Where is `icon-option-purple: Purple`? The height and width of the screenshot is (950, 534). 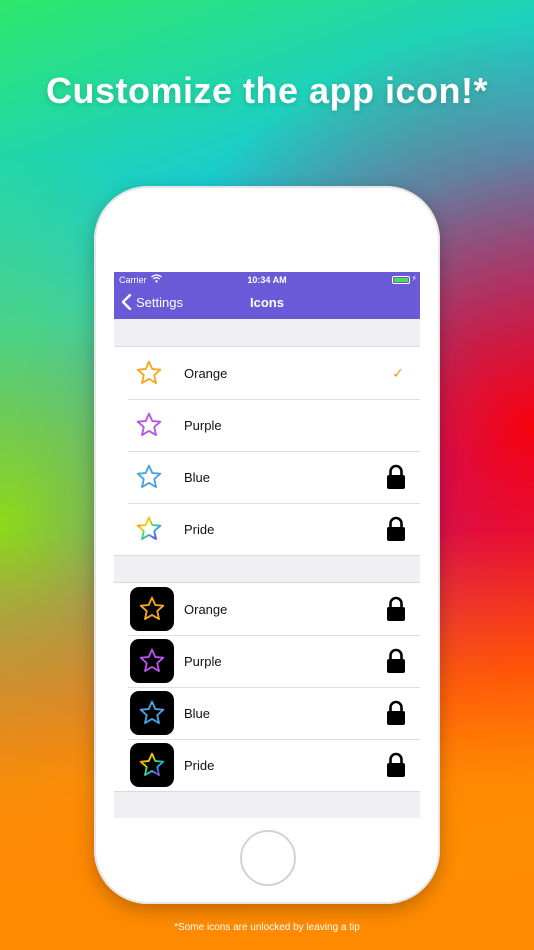 icon-option-purple: Purple is located at coordinates (267, 425).